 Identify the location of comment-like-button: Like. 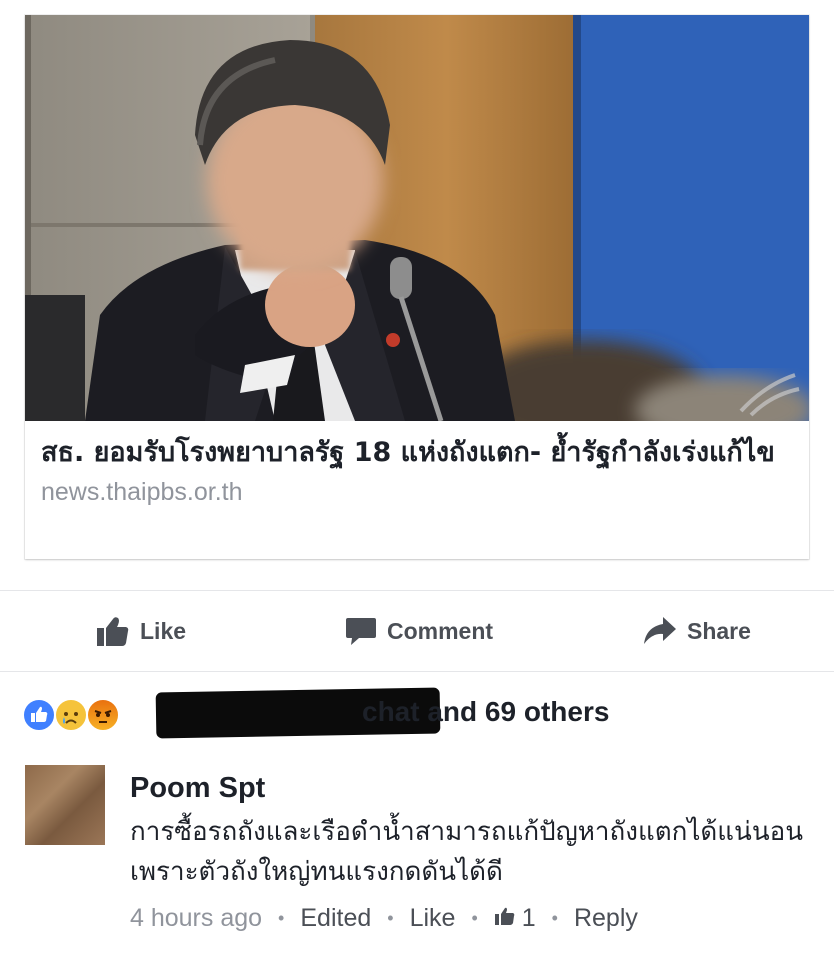
(433, 918).